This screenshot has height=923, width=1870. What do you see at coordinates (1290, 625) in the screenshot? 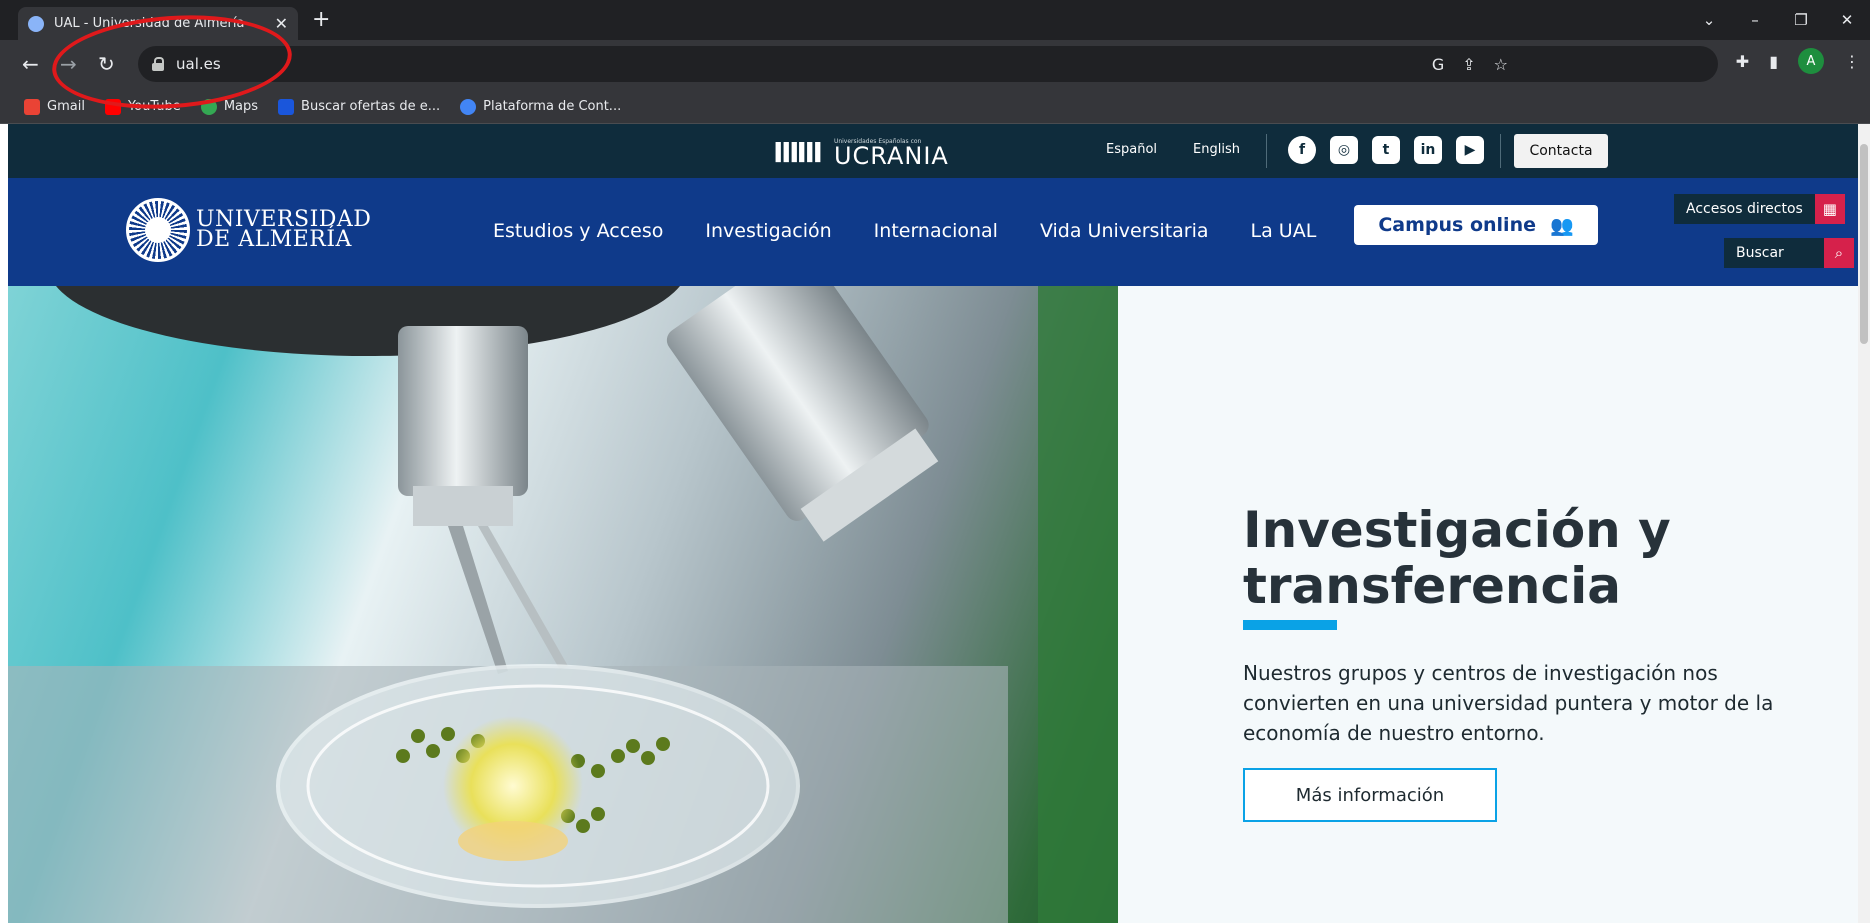
I see `hero-accent-bar` at bounding box center [1290, 625].